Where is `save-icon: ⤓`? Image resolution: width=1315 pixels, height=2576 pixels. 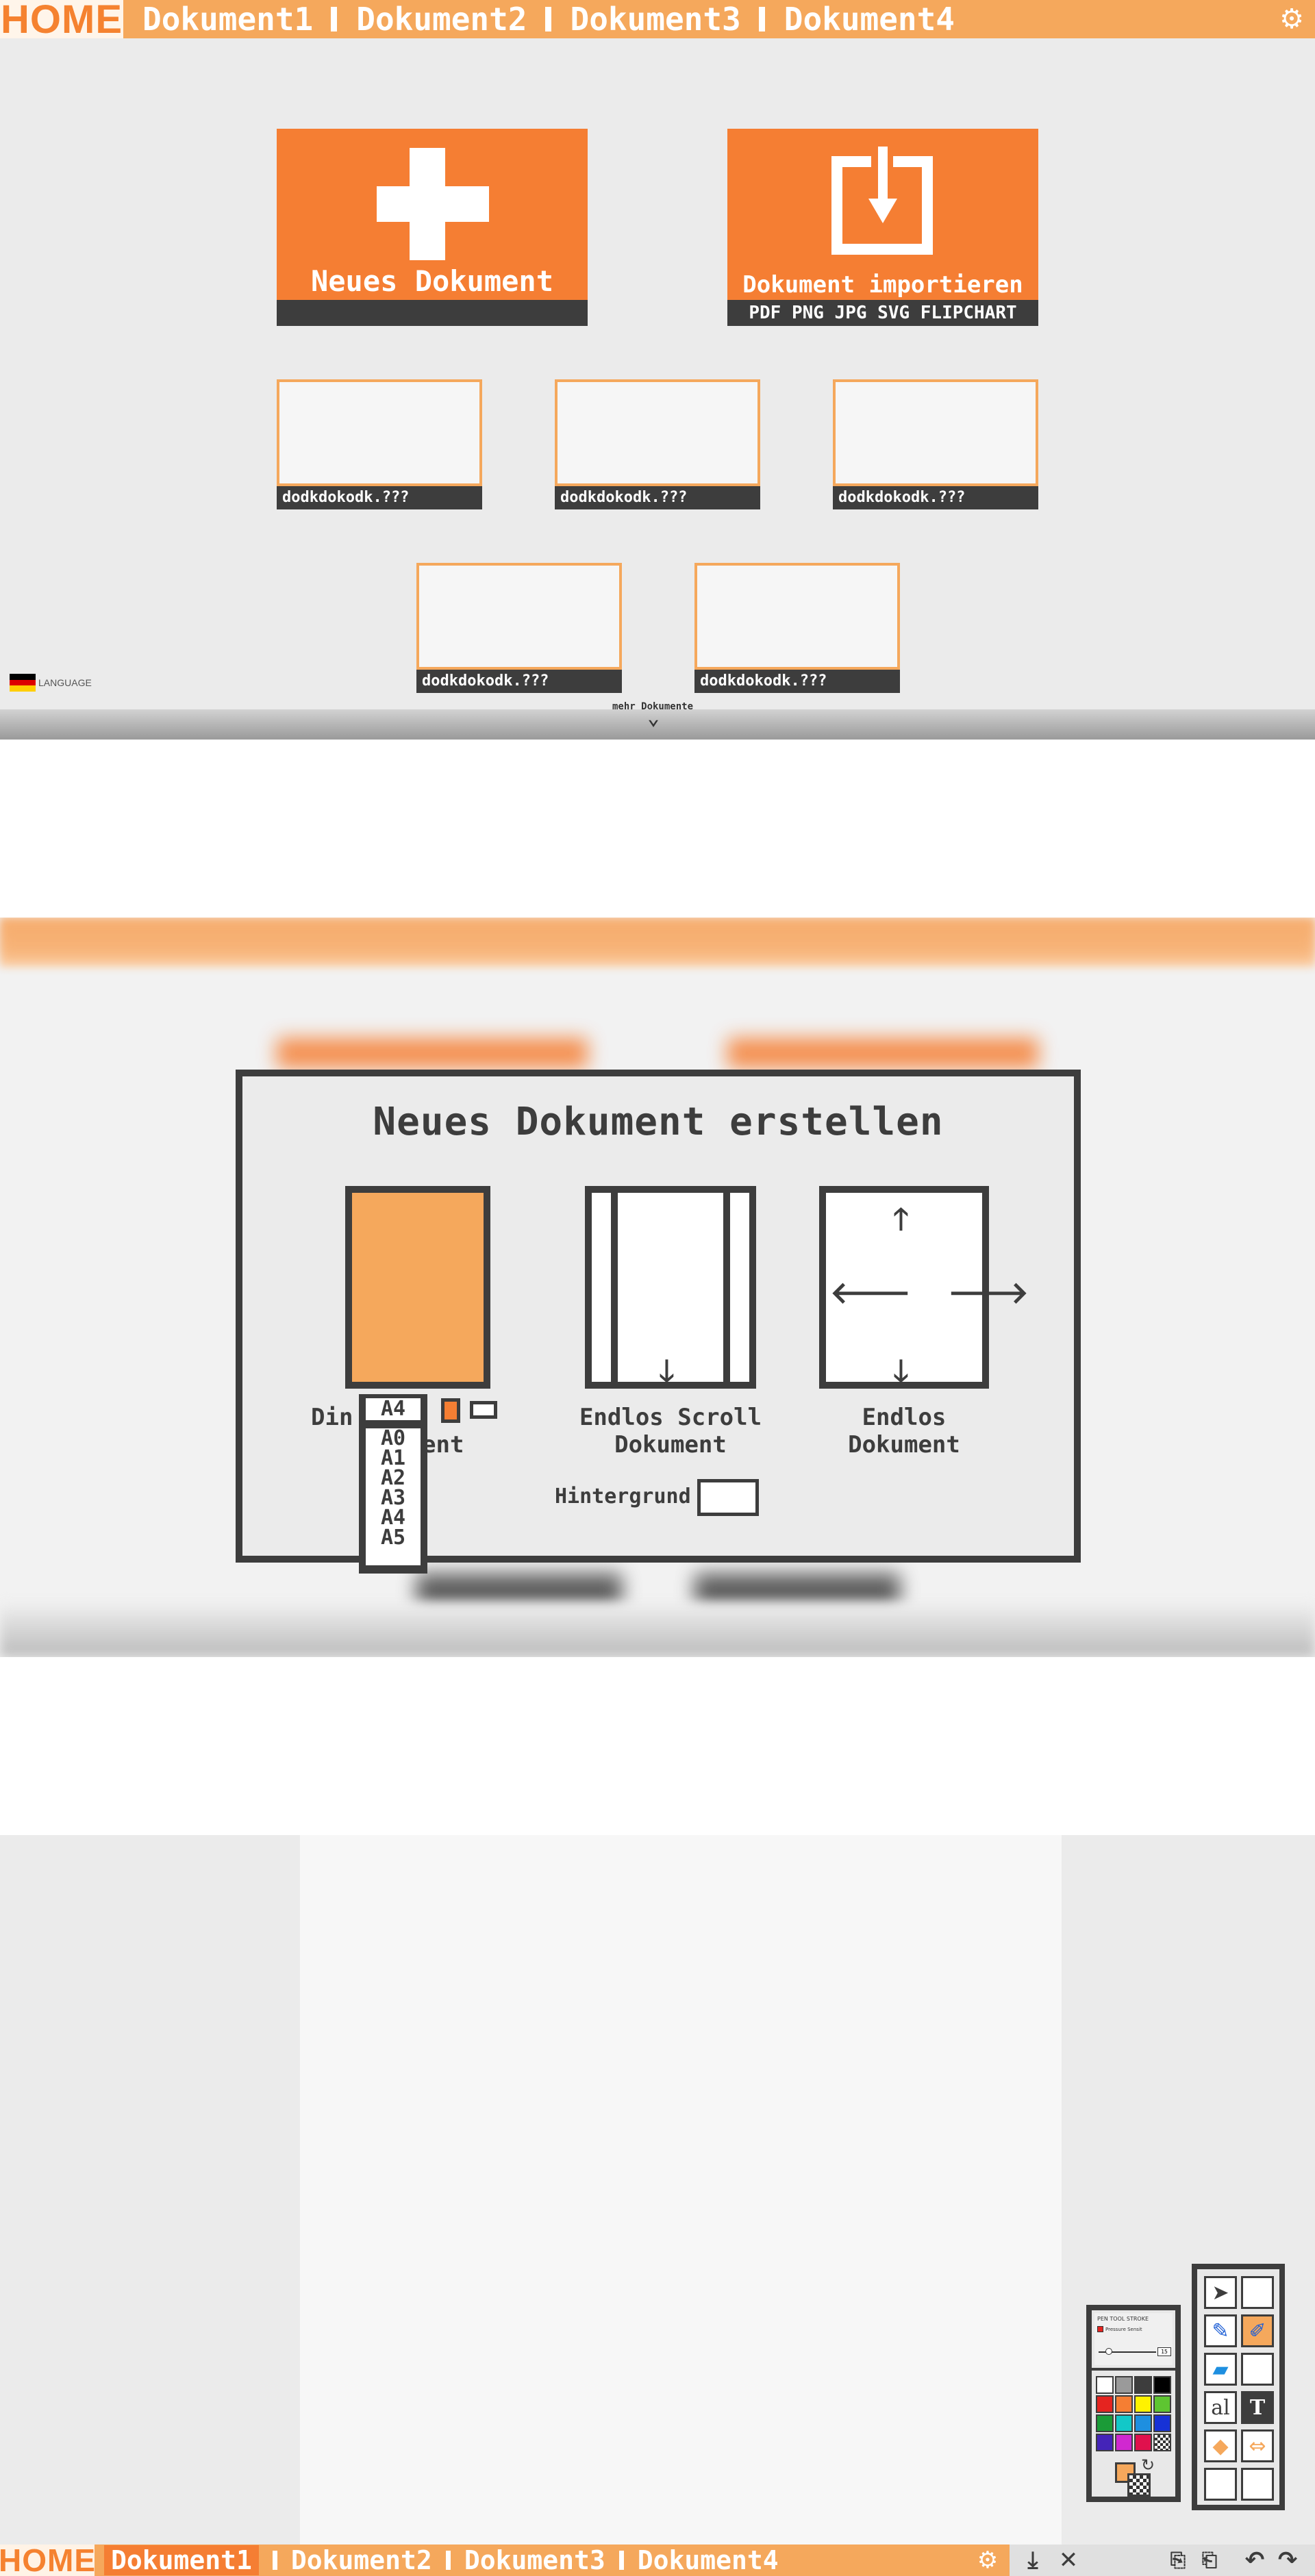 save-icon: ⤓ is located at coordinates (1033, 2560).